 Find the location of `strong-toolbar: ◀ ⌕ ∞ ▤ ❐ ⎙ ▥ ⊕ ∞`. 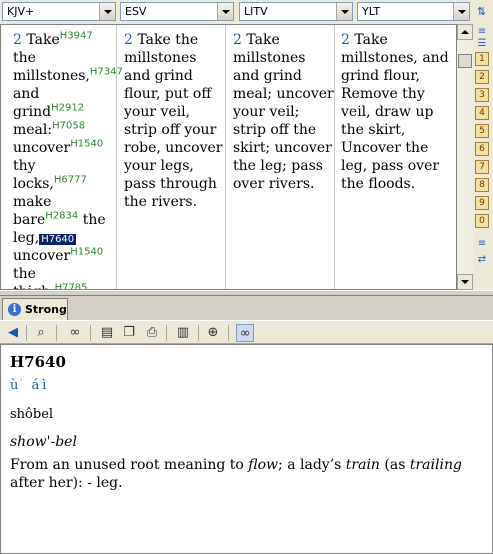

strong-toolbar: ◀ ⌕ ∞ ▤ ❐ ⎙ ▥ ⊕ ∞ is located at coordinates (246, 332).